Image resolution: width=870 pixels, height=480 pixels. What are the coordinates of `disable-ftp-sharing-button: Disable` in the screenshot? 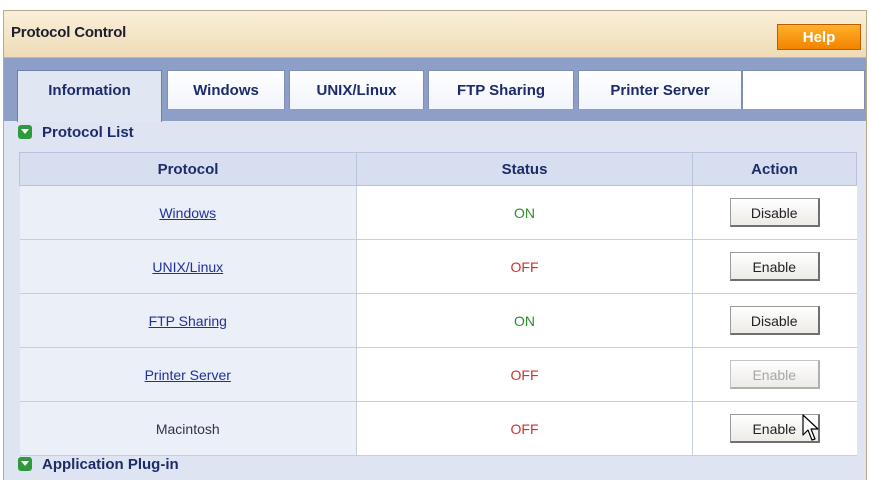 It's located at (774, 320).